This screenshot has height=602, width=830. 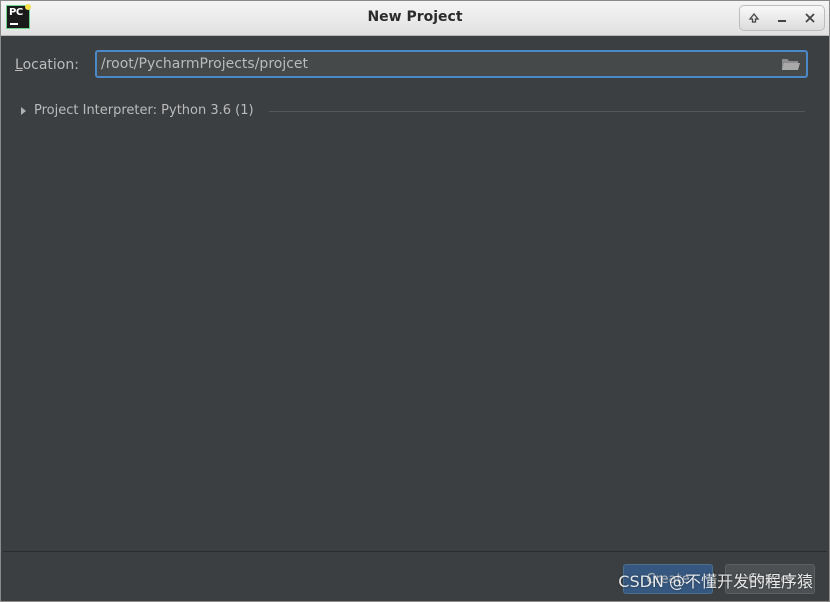 I want to click on location-label: Location:, so click(x=47, y=65).